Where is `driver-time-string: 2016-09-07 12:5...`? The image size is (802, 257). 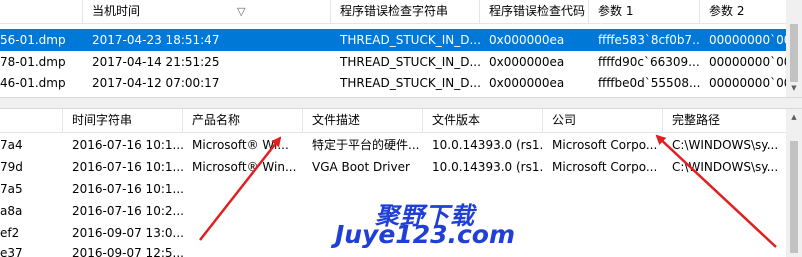
driver-time-string: 2016-09-07 12:5... is located at coordinates (127, 251).